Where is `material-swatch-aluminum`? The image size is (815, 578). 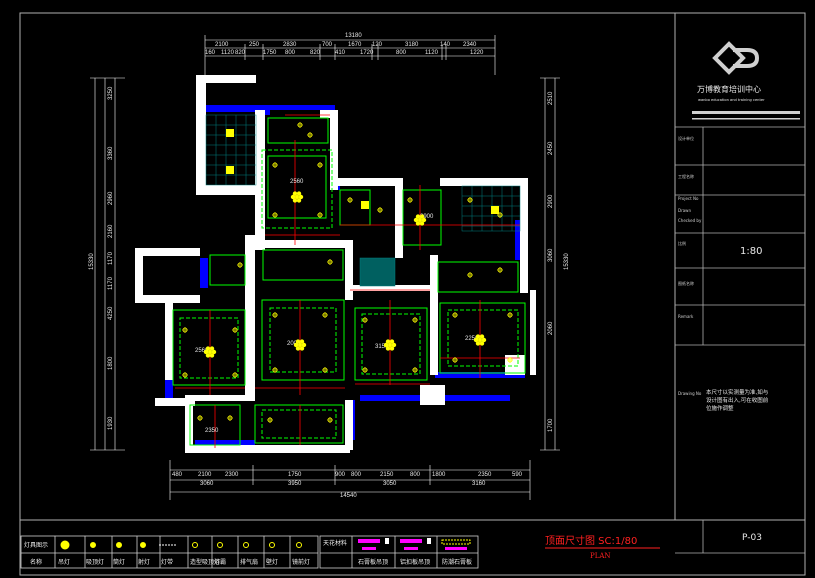 material-swatch-aluminum is located at coordinates (411, 541).